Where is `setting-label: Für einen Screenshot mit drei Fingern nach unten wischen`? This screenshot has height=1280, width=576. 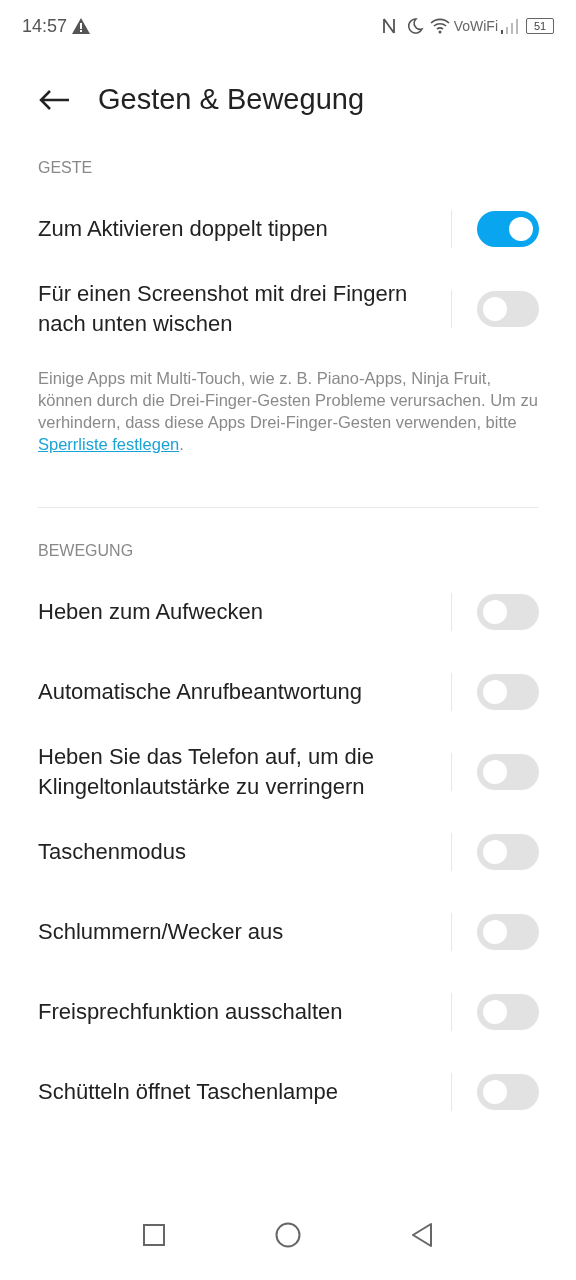 setting-label: Für einen Screenshot mit drei Fingern nach unten wischen is located at coordinates (223, 309).